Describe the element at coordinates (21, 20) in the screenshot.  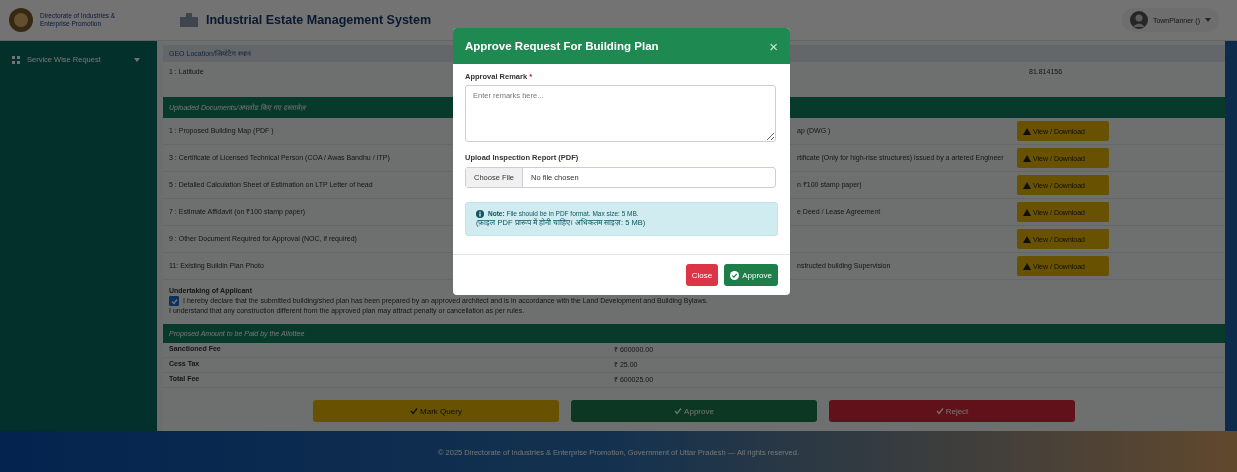
I see `emblem-icon` at that location.